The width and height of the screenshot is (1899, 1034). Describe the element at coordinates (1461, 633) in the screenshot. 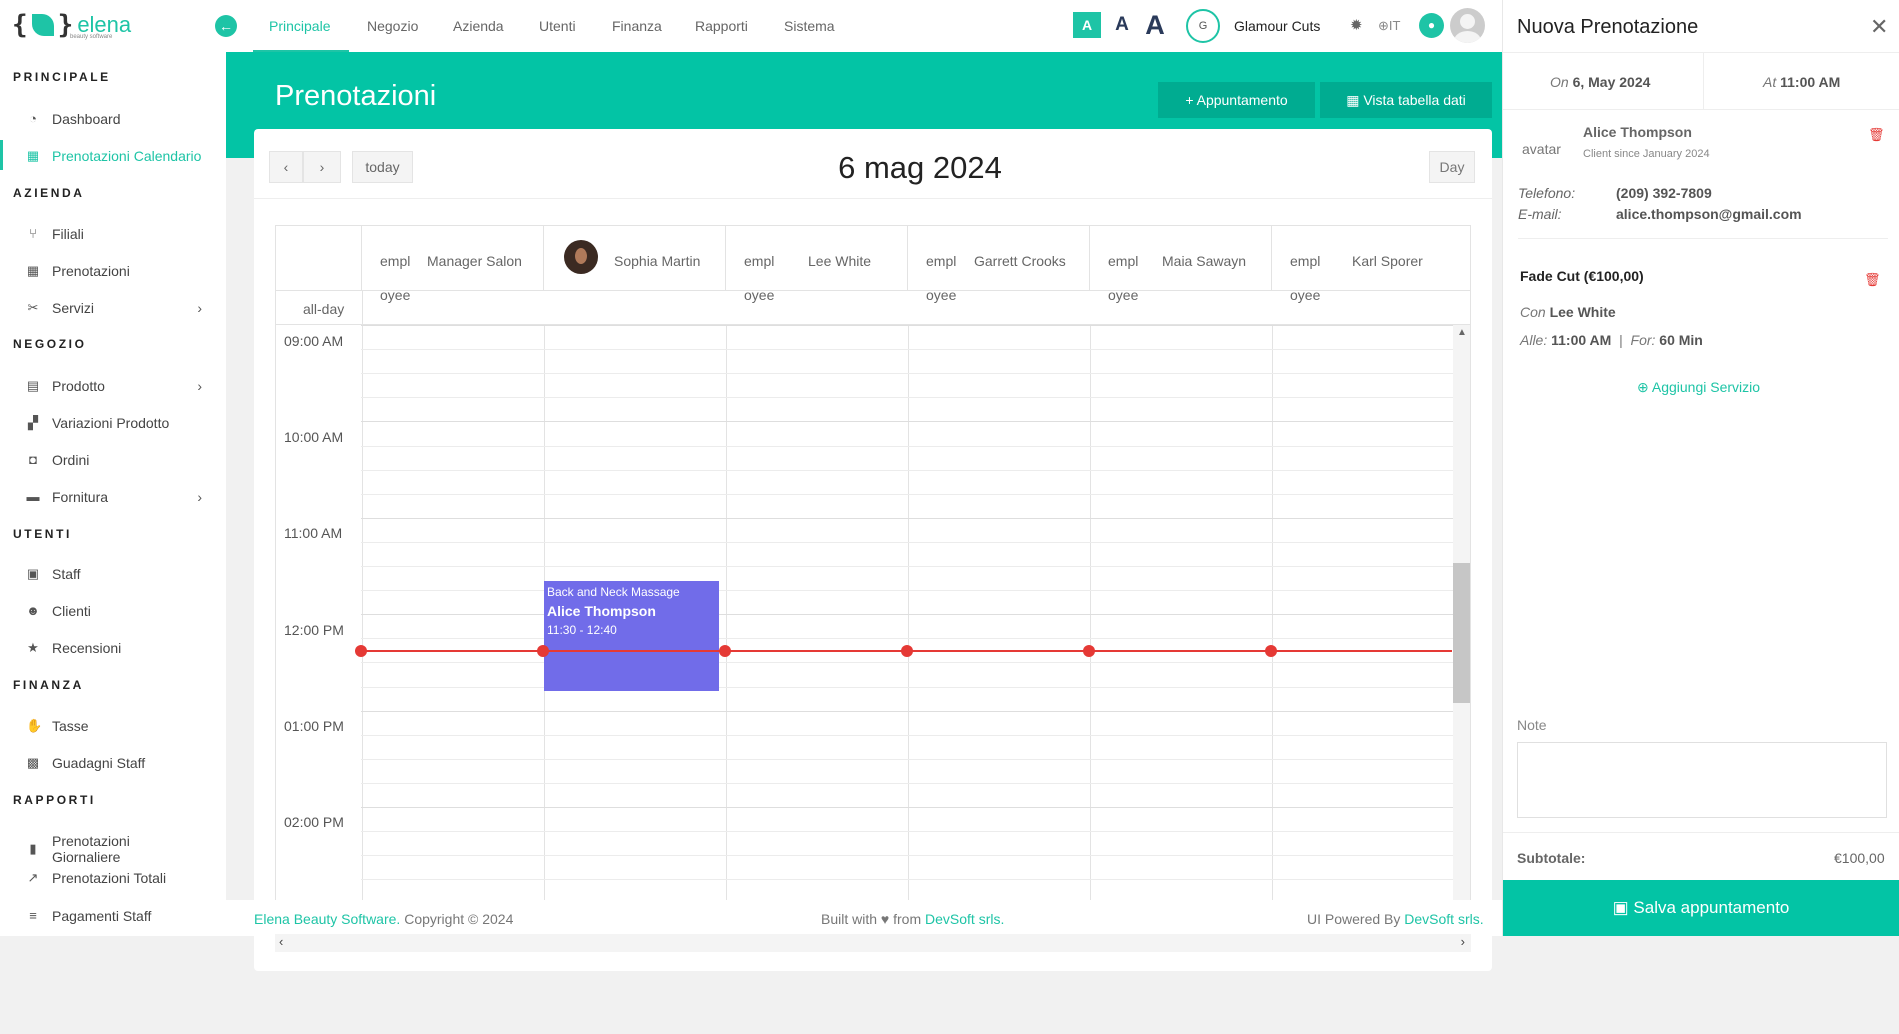

I see `scrollbar-thumb` at that location.